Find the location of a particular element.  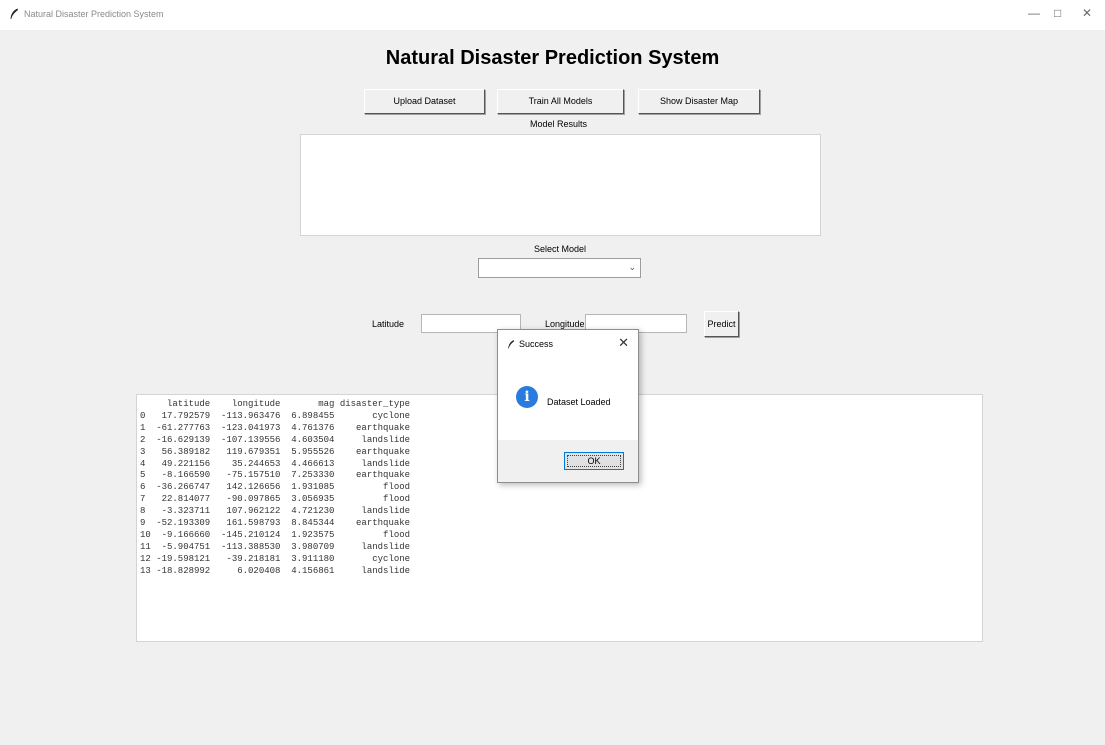

dialog-message: Dataset Loaded is located at coordinates (579, 402).